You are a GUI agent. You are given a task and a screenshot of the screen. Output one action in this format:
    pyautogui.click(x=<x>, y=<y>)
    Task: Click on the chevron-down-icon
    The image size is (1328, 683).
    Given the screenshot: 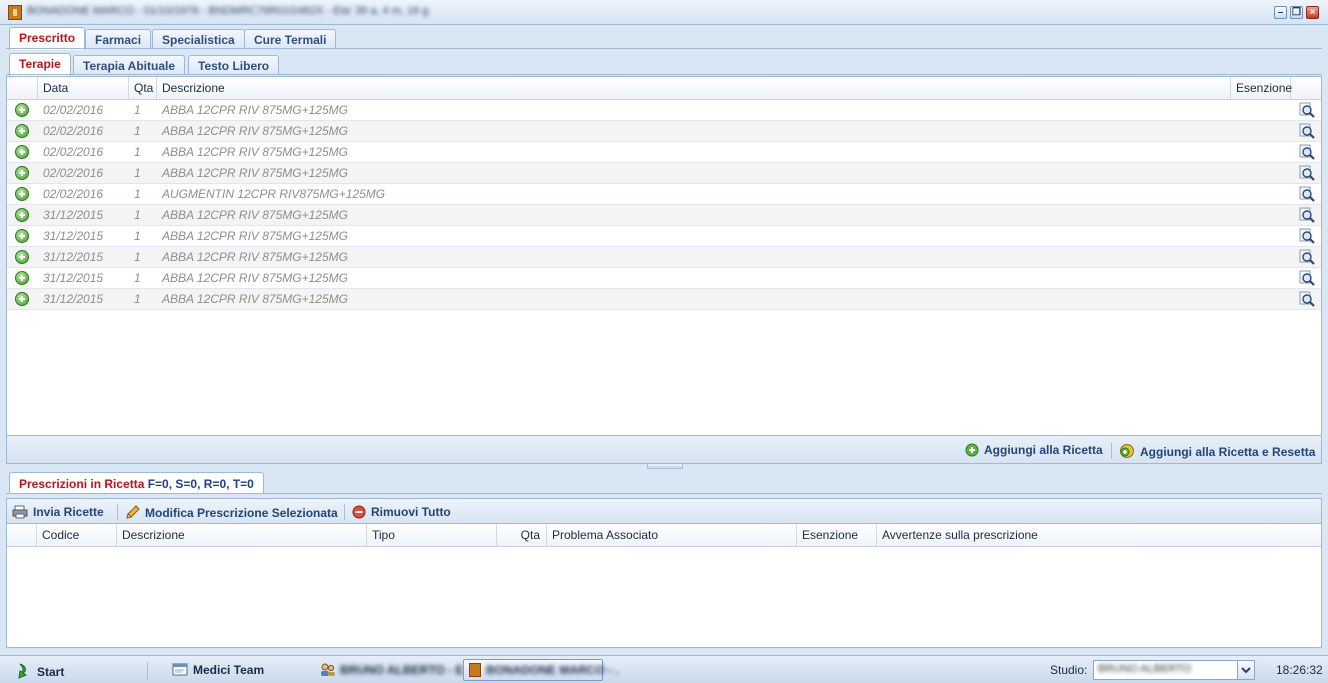 What is the action you would take?
    pyautogui.click(x=1245, y=670)
    